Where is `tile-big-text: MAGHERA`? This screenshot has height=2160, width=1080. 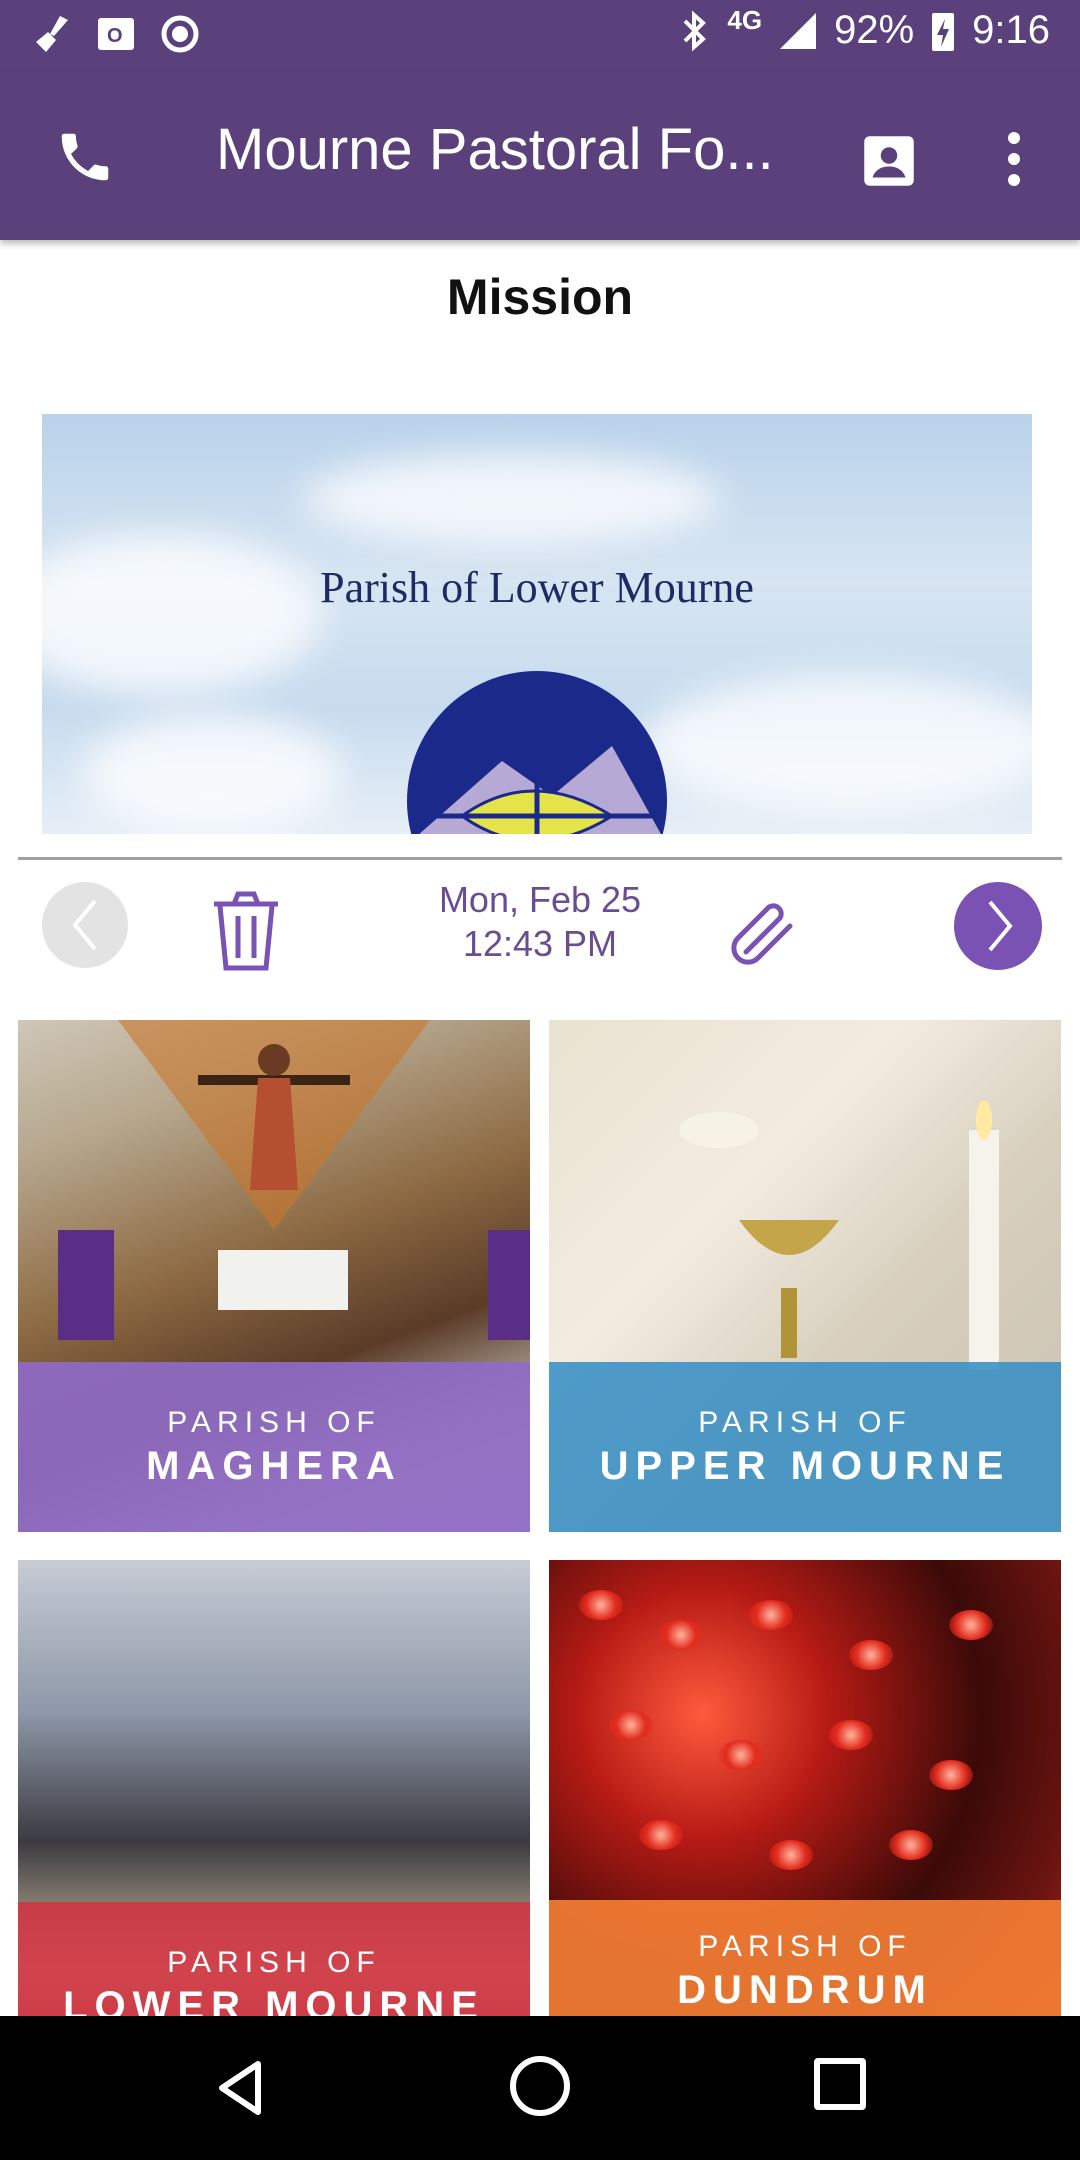 tile-big-text: MAGHERA is located at coordinates (274, 1466).